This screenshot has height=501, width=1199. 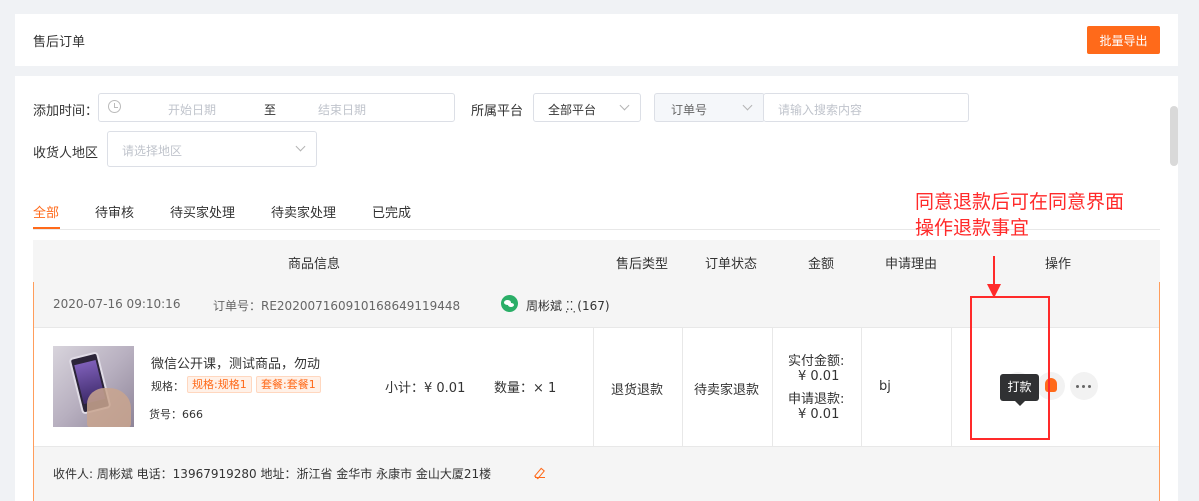 I want to click on product-title: 微信公开课，测试商品，勿动, so click(x=235, y=362).